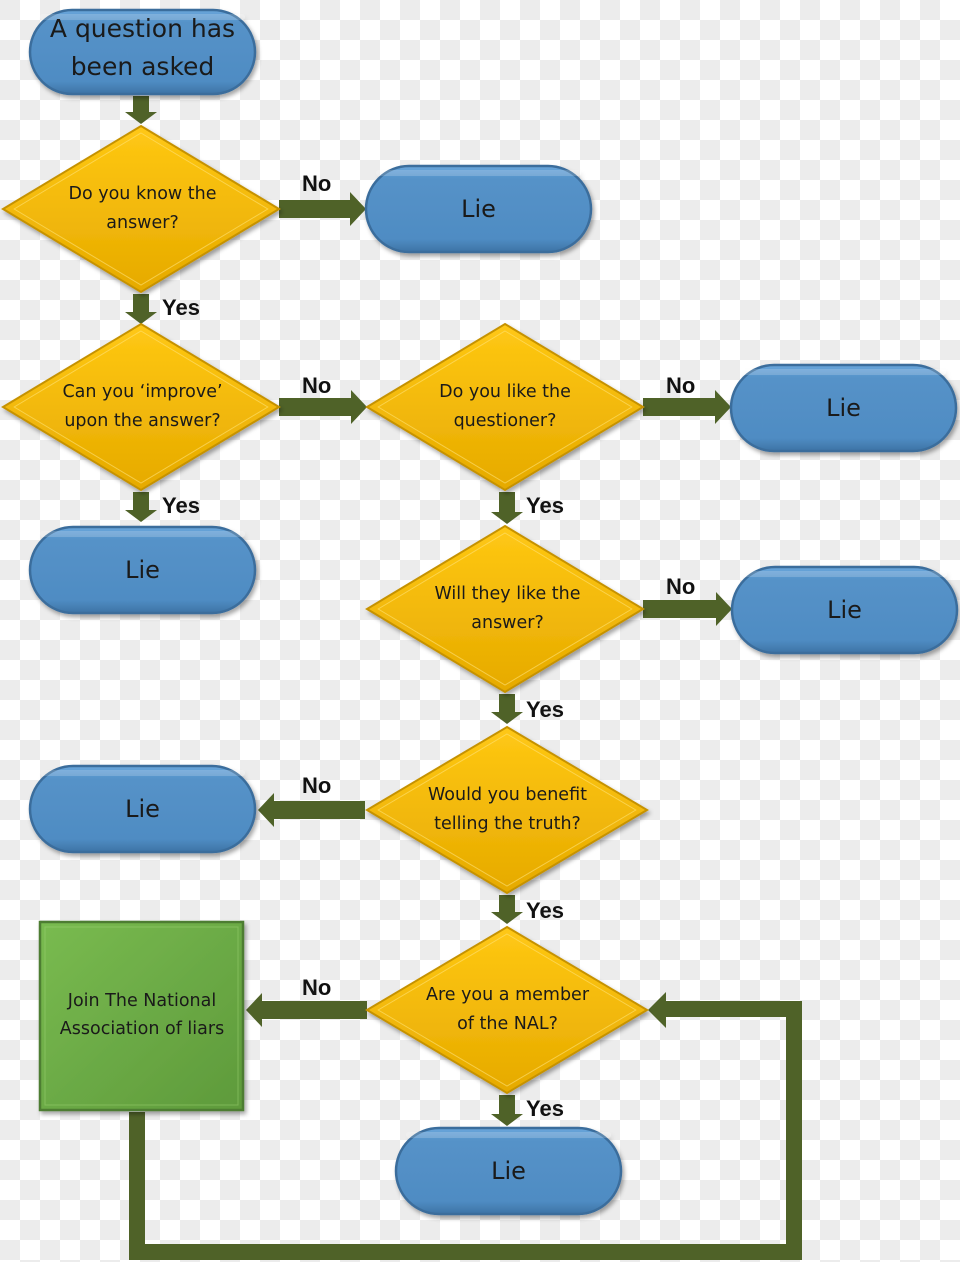  What do you see at coordinates (142, 1001) in the screenshot?
I see `join-line1: Join The National` at bounding box center [142, 1001].